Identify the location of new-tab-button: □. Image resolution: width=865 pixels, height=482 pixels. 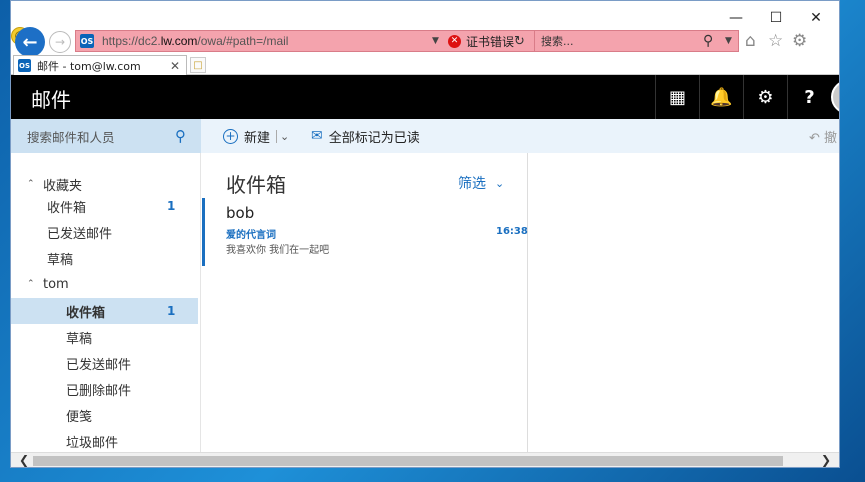
(198, 65).